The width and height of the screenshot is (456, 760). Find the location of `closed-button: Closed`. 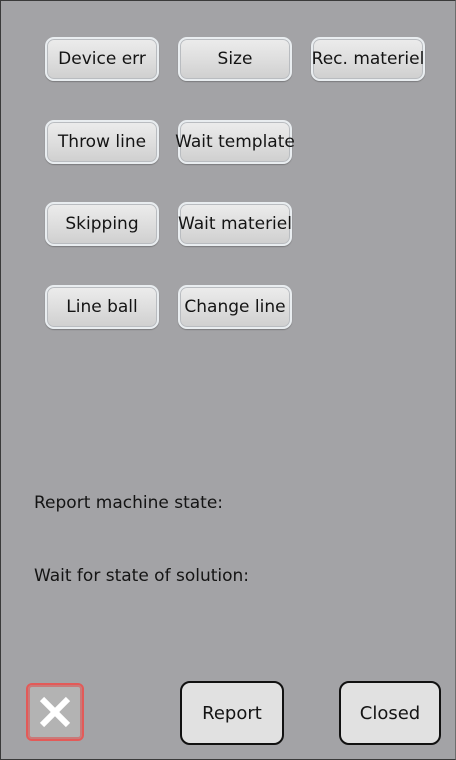

closed-button: Closed is located at coordinates (390, 713).